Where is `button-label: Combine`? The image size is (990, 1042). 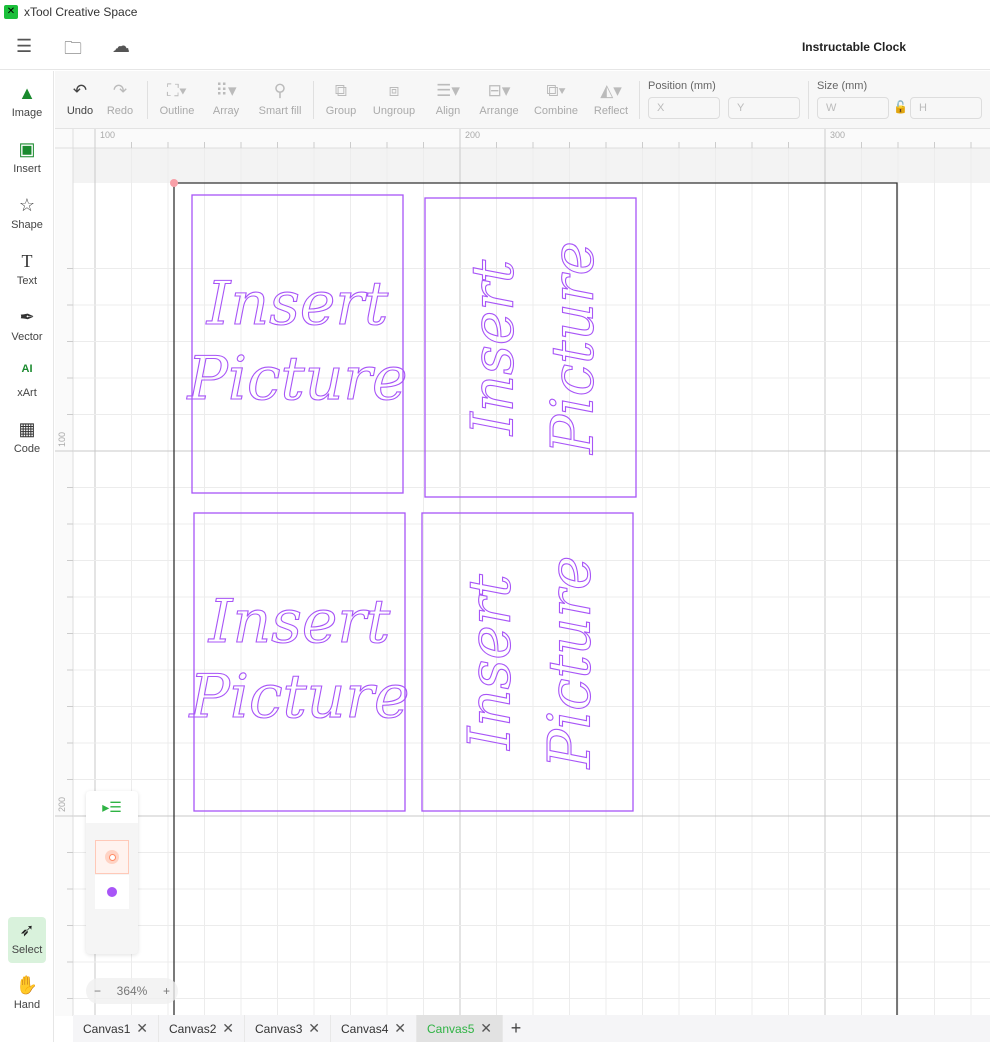
button-label: Combine is located at coordinates (556, 111).